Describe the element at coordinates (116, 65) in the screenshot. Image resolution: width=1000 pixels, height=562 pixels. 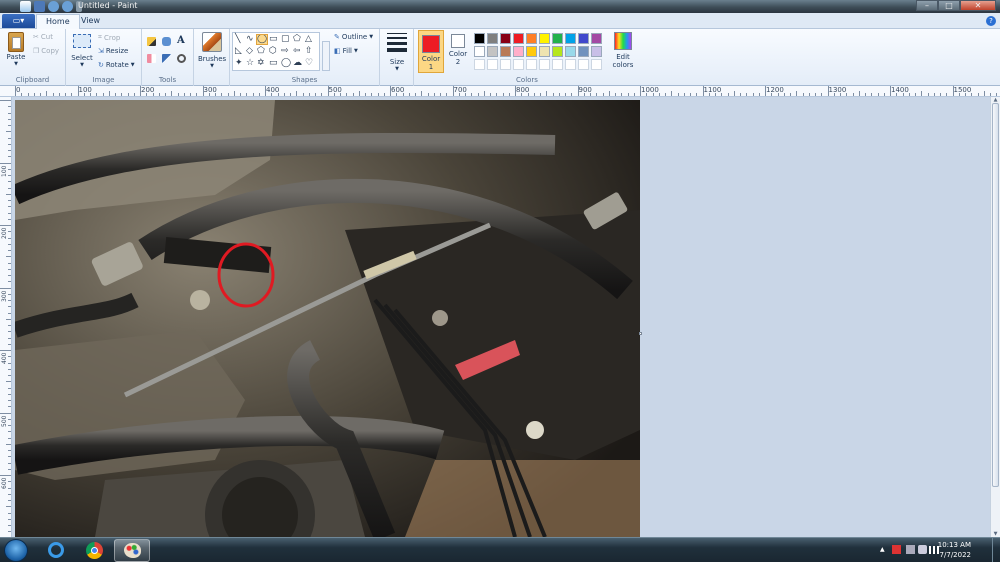
I see `rotate-button: ↻ Rotate ▼` at that location.